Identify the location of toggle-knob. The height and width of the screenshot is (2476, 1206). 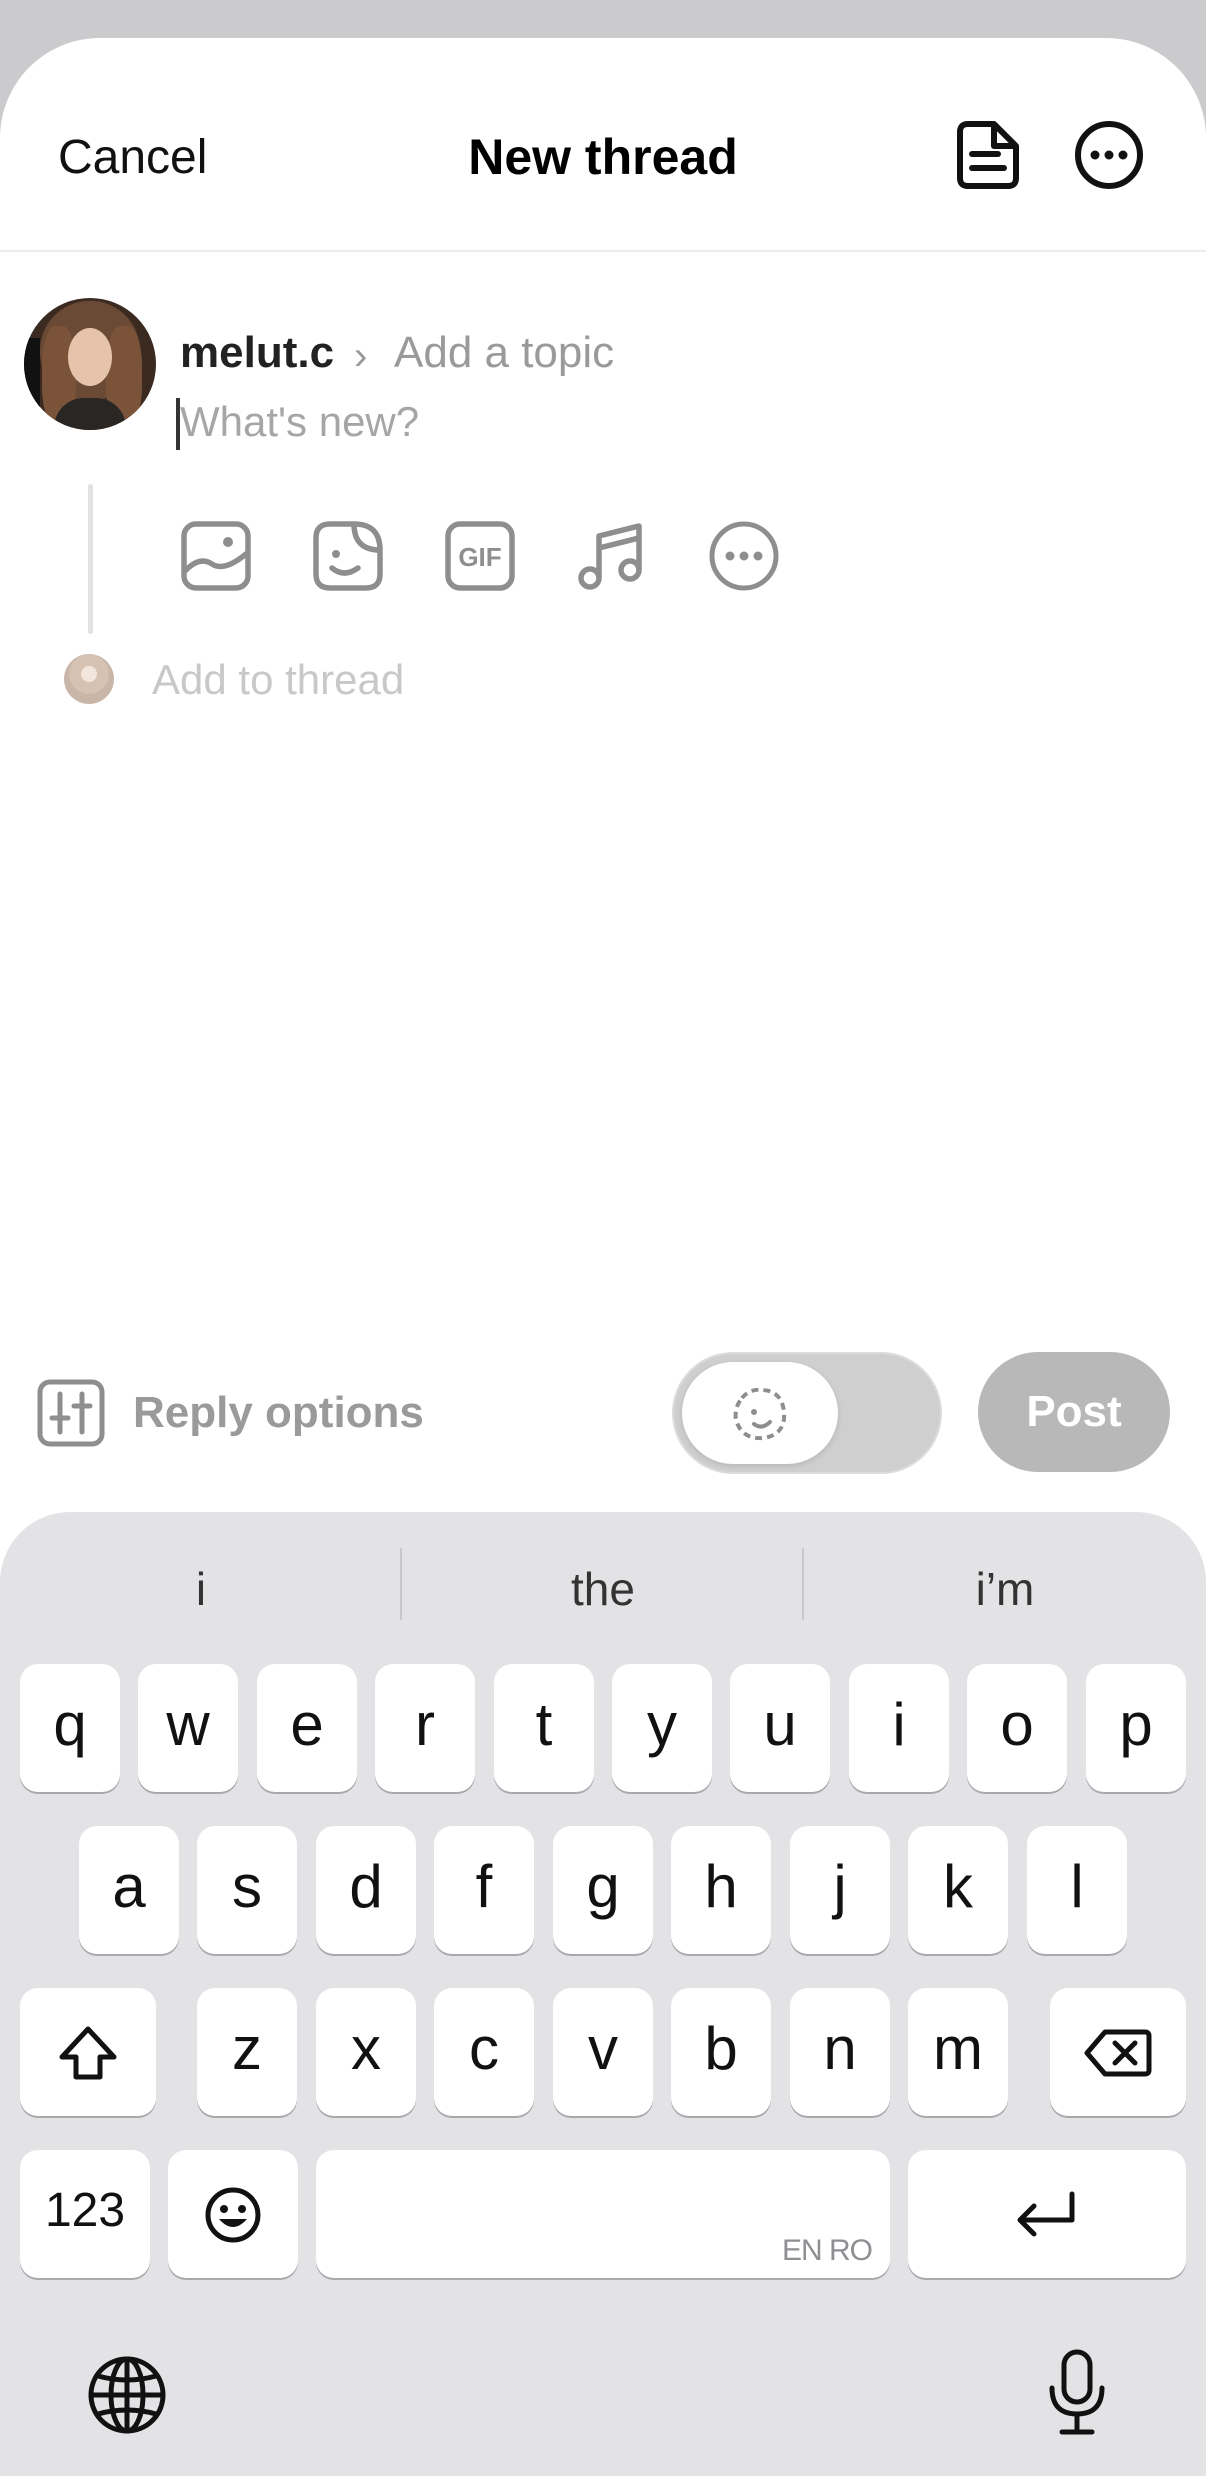
(760, 1413).